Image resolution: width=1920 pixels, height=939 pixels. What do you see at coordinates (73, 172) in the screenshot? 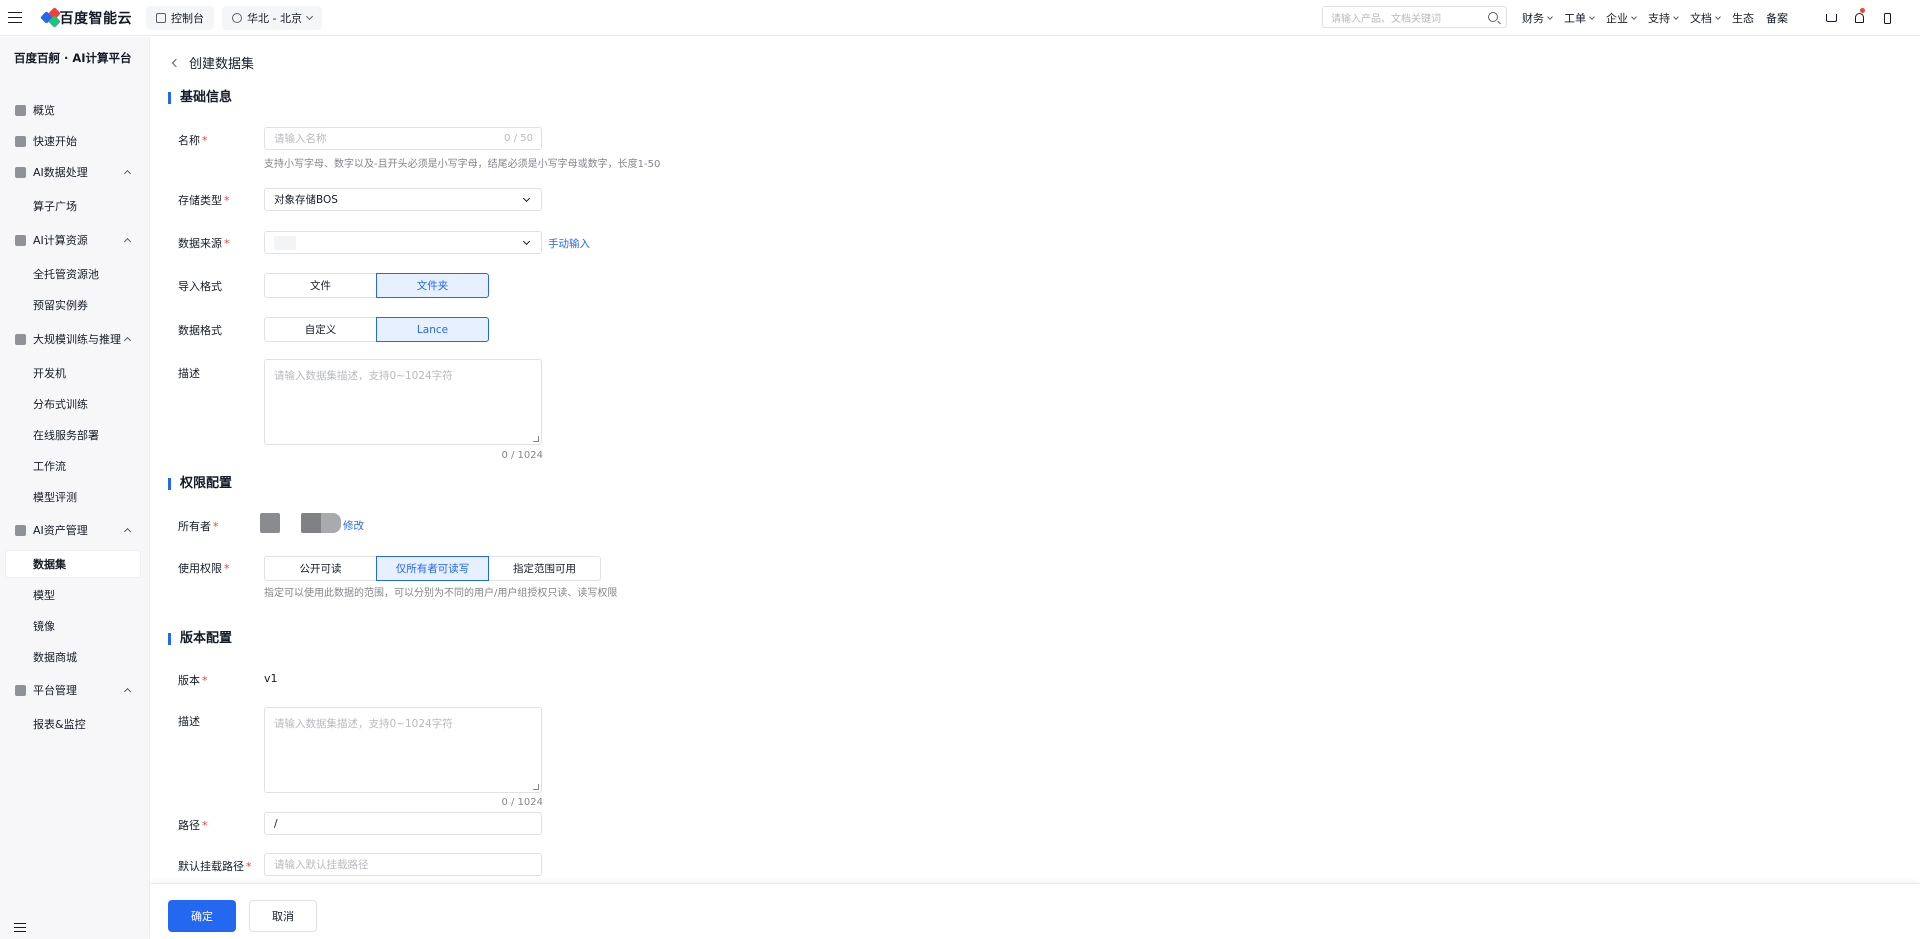
I see `sidebar-item: AI数据处理` at bounding box center [73, 172].